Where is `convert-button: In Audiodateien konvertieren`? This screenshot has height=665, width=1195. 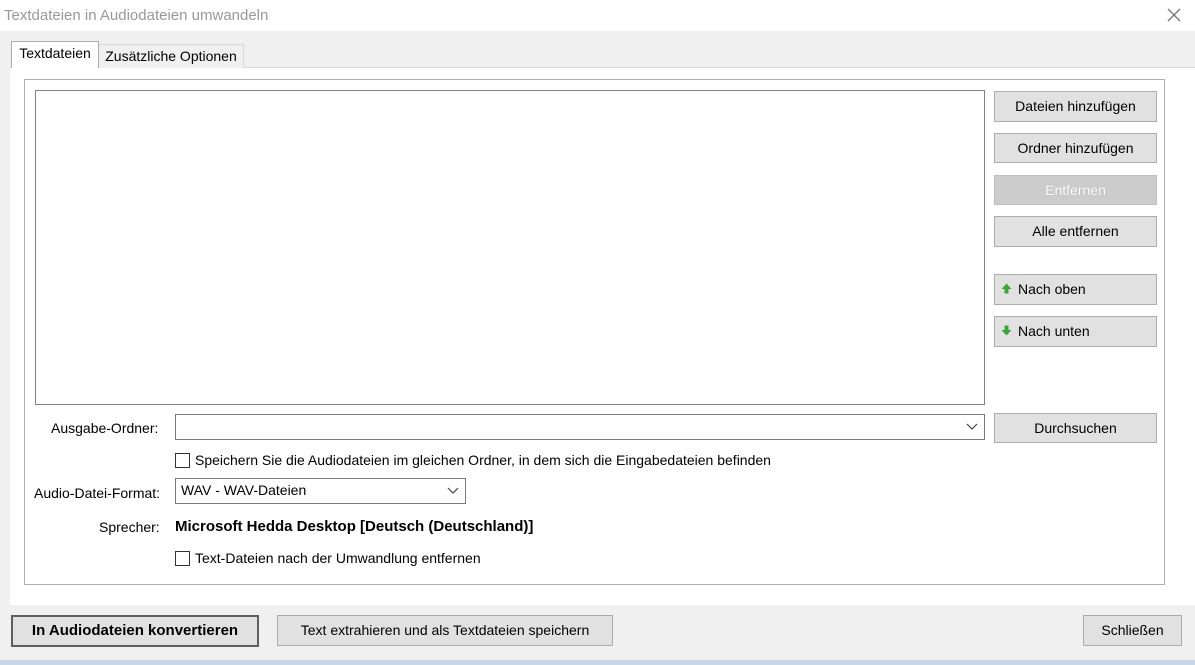 convert-button: In Audiodateien konvertieren is located at coordinates (135, 631).